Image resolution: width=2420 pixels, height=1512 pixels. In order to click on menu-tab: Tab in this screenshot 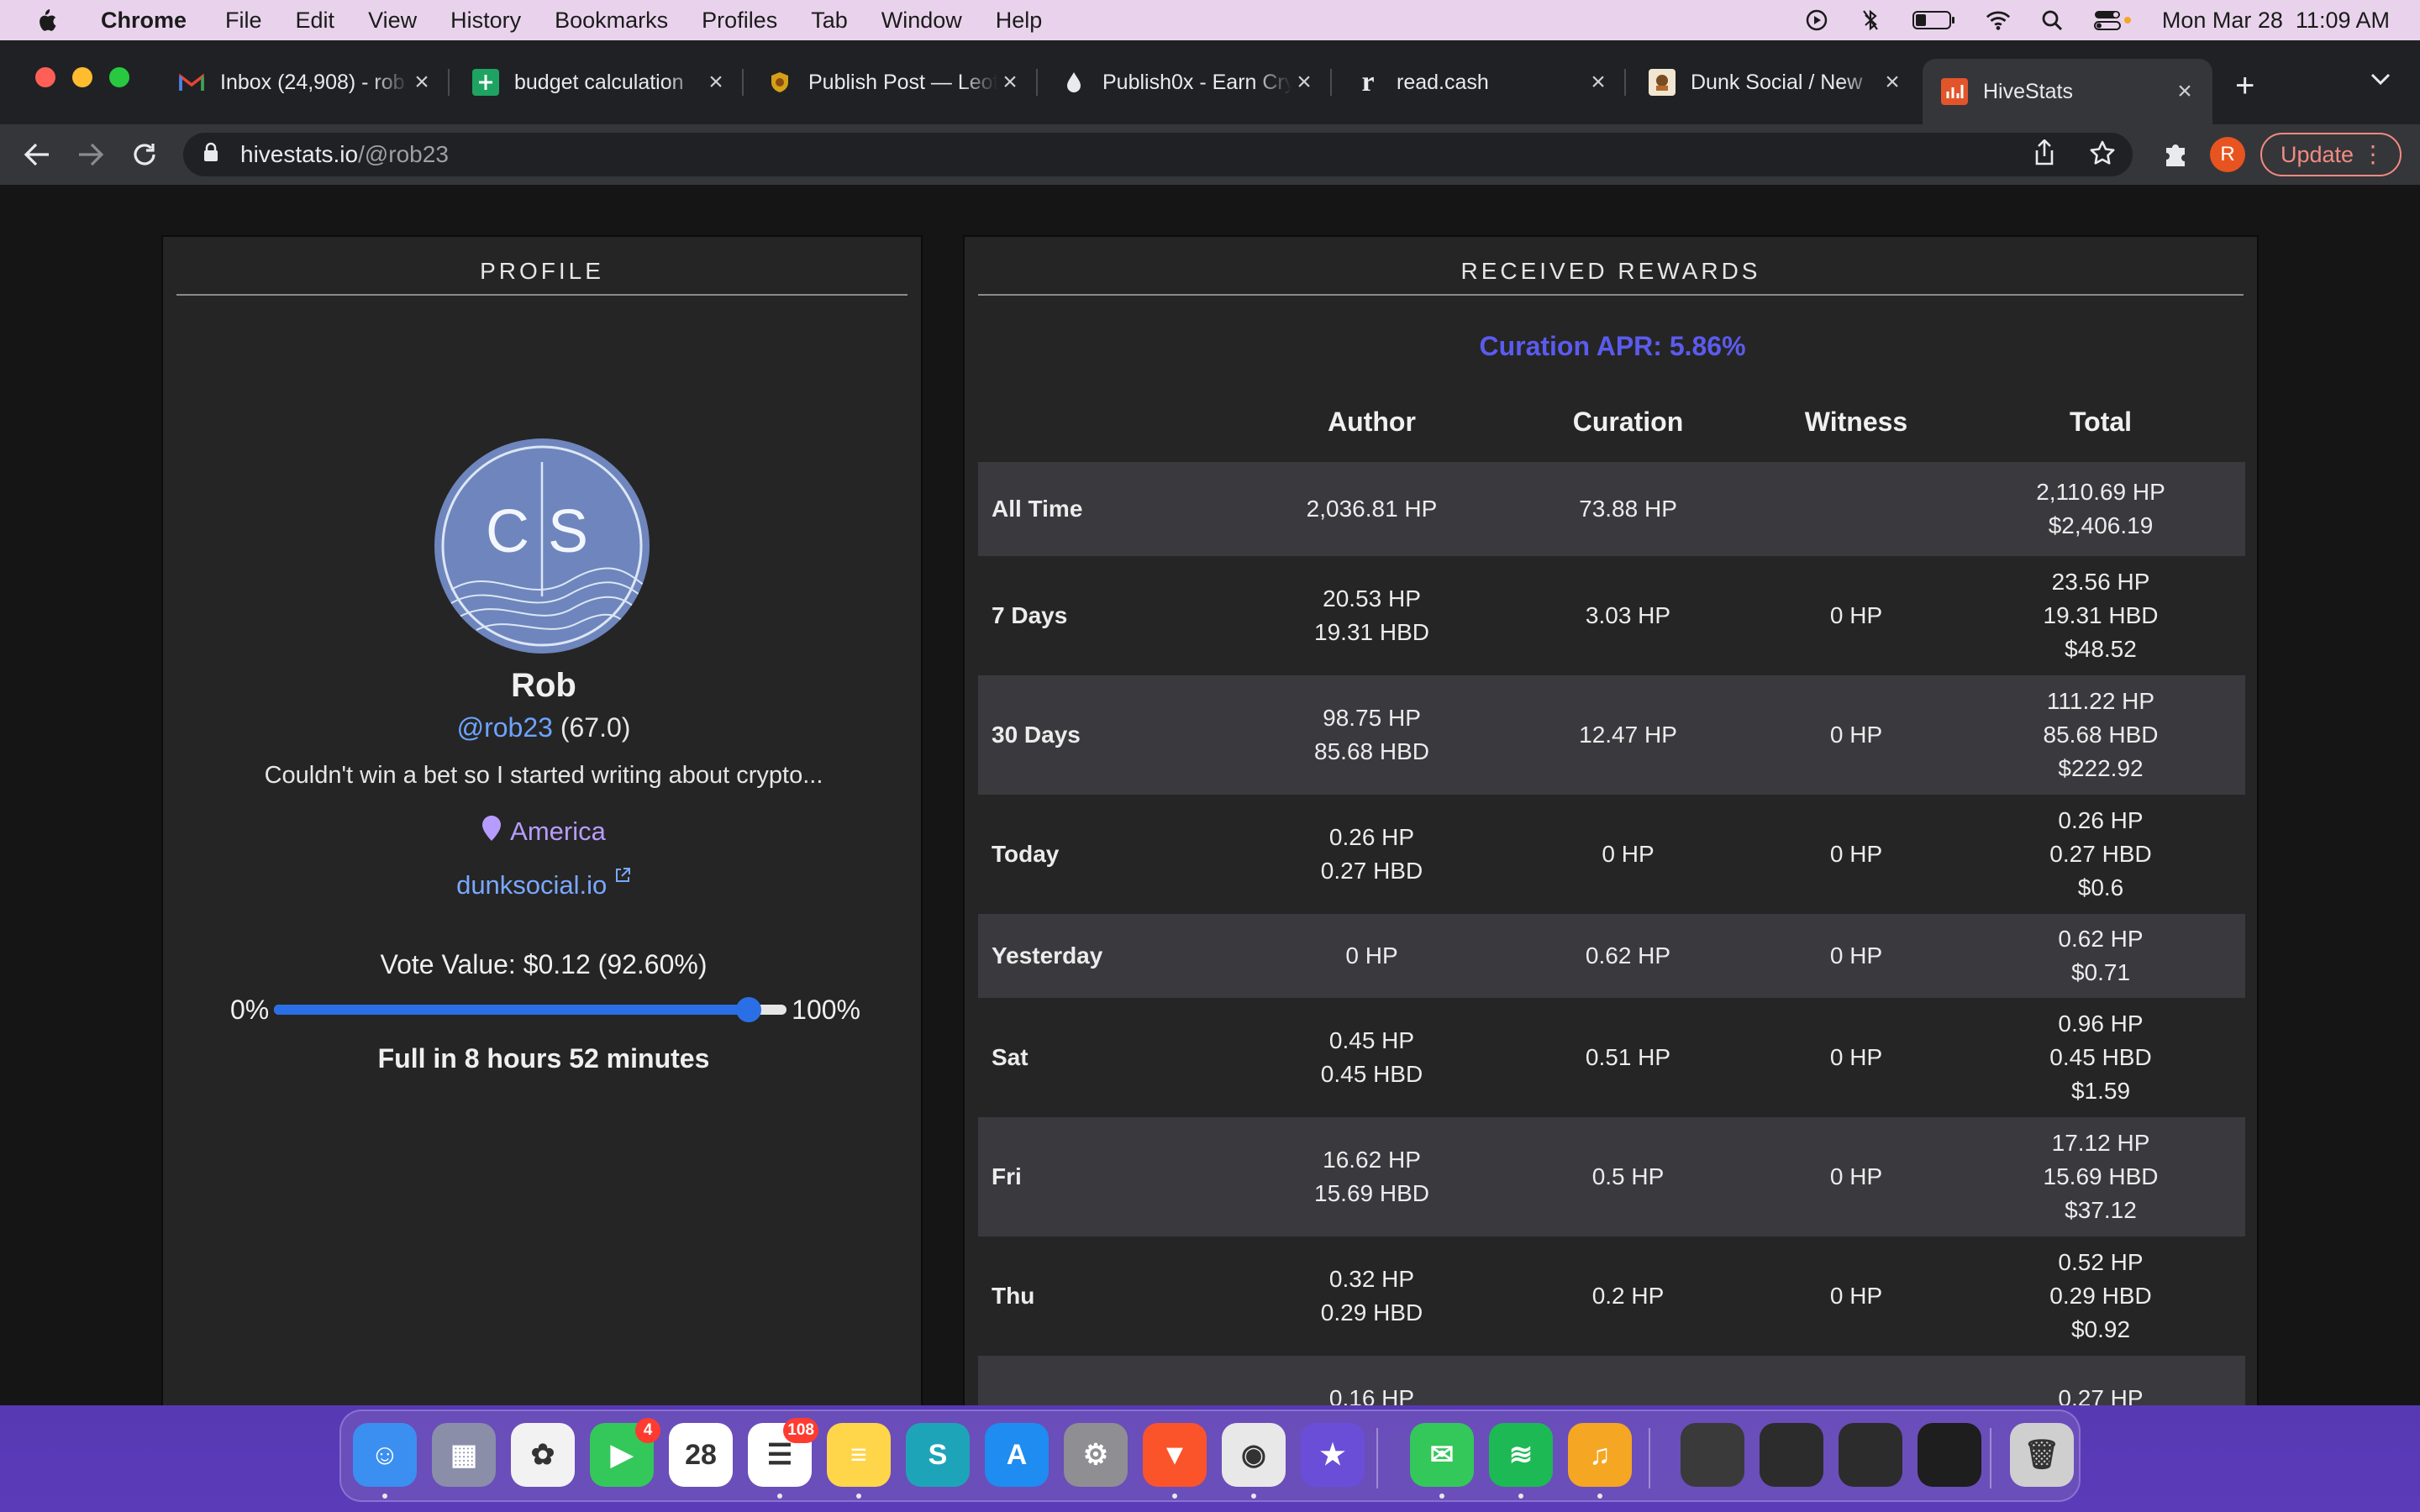, I will do `click(829, 21)`.